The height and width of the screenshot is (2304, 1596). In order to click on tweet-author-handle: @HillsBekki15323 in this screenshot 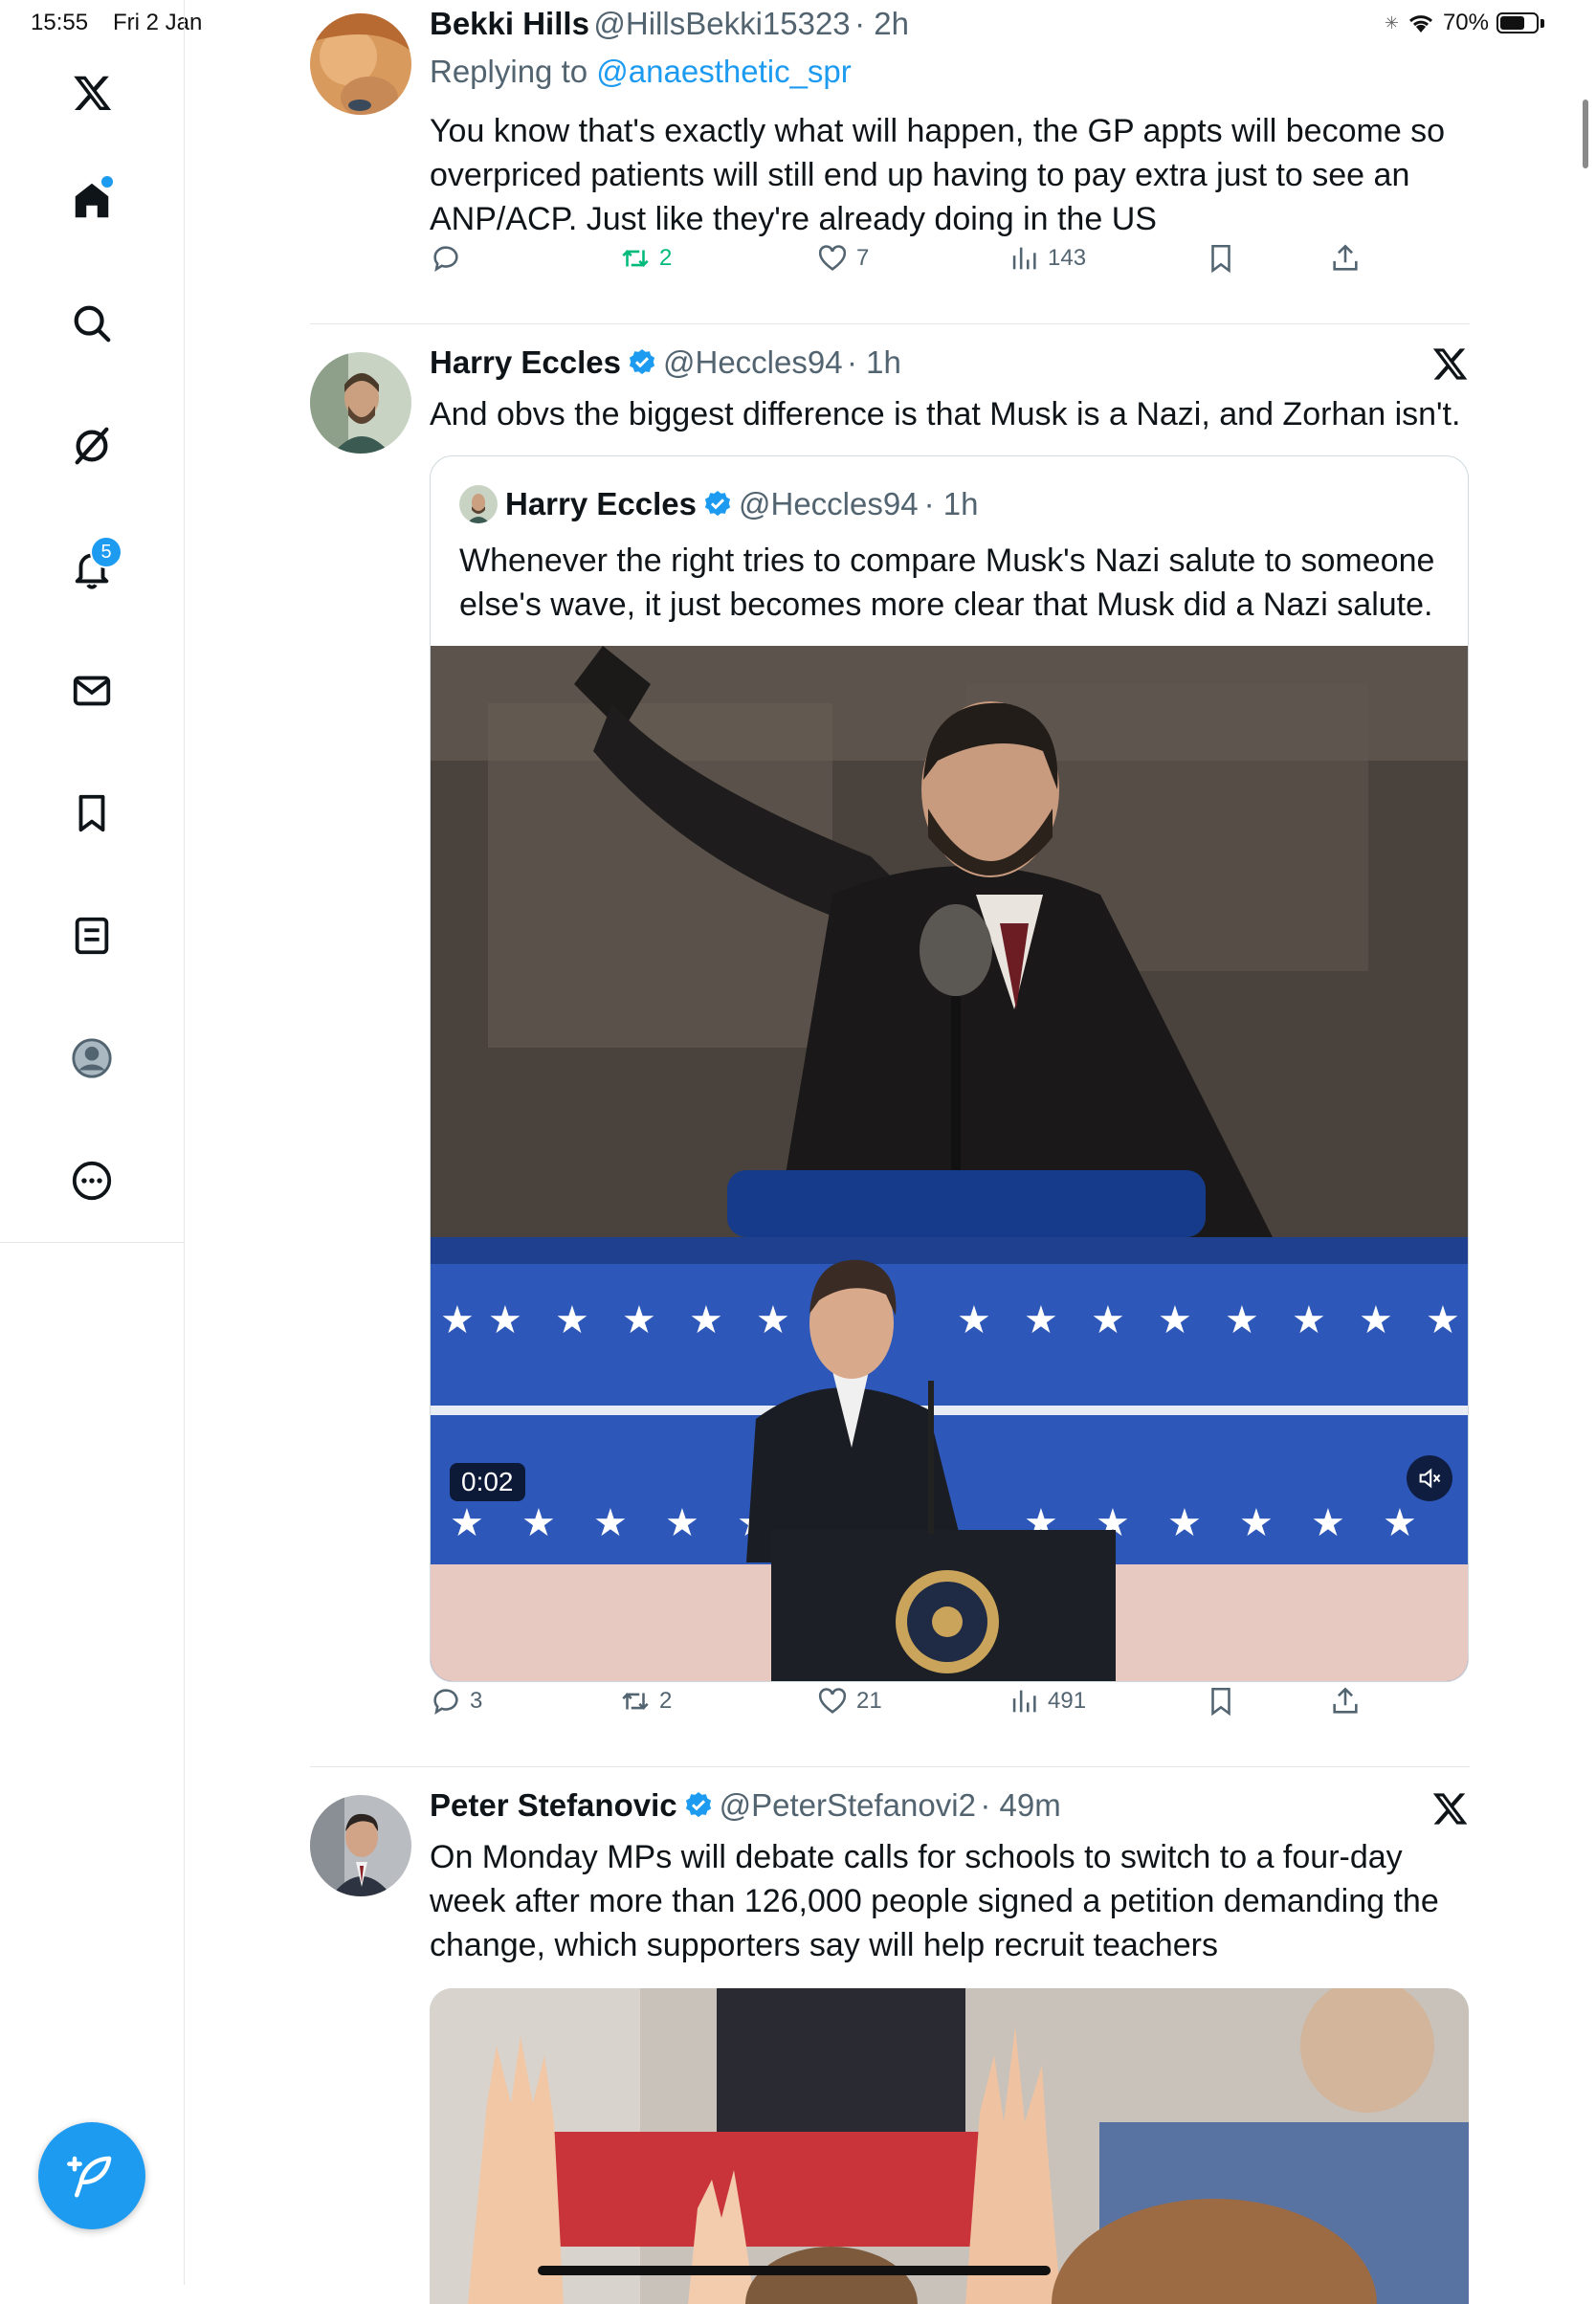, I will do `click(722, 23)`.